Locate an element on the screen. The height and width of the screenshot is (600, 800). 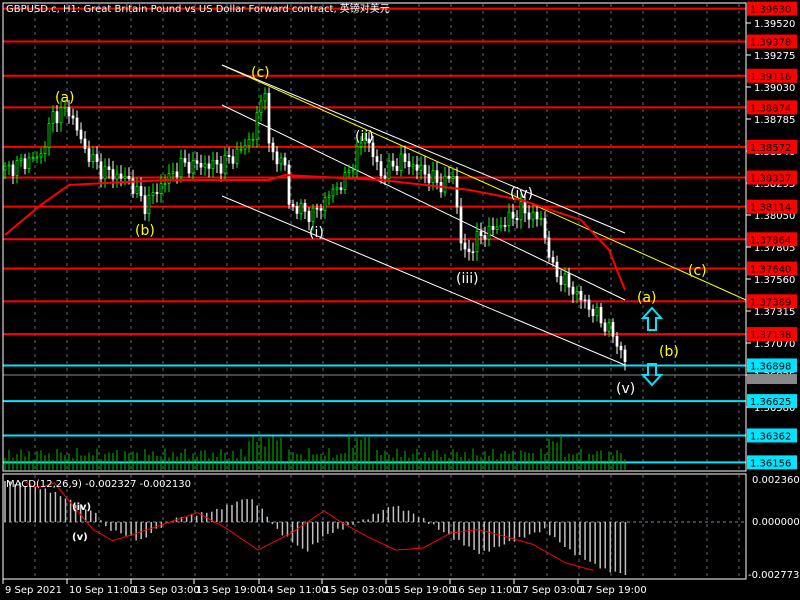
price-tick-label: 1.39275 is located at coordinates (774, 56).